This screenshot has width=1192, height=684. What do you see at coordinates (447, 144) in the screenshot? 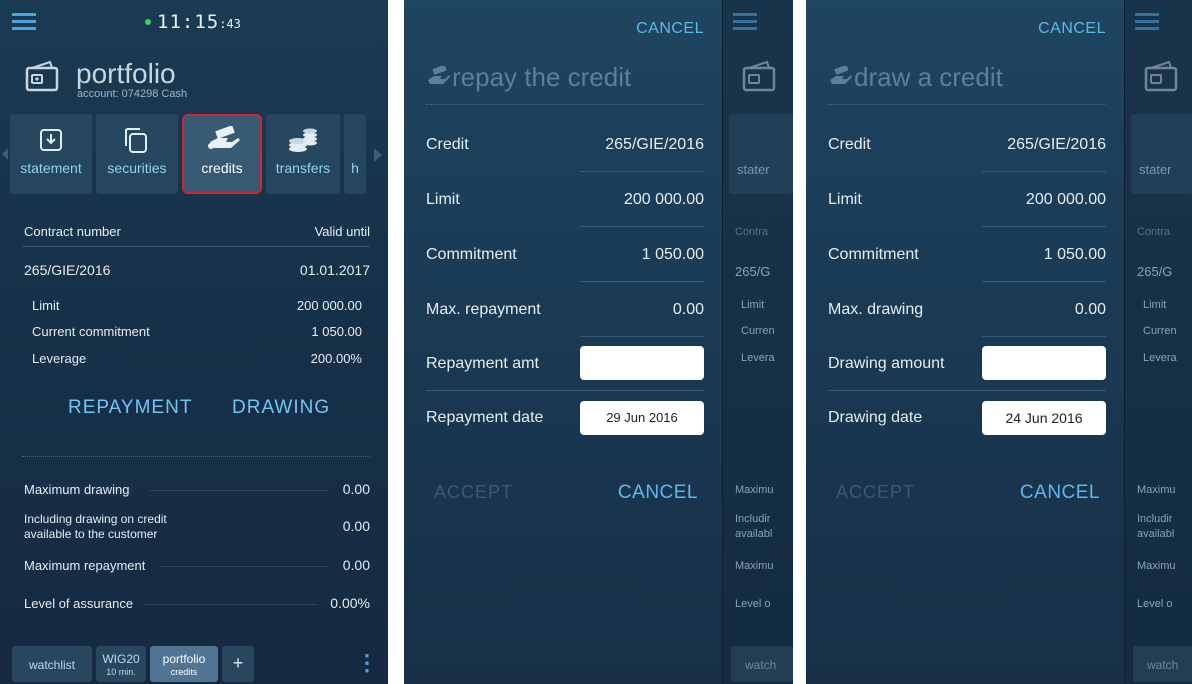
I see `credit-label: Credit` at bounding box center [447, 144].